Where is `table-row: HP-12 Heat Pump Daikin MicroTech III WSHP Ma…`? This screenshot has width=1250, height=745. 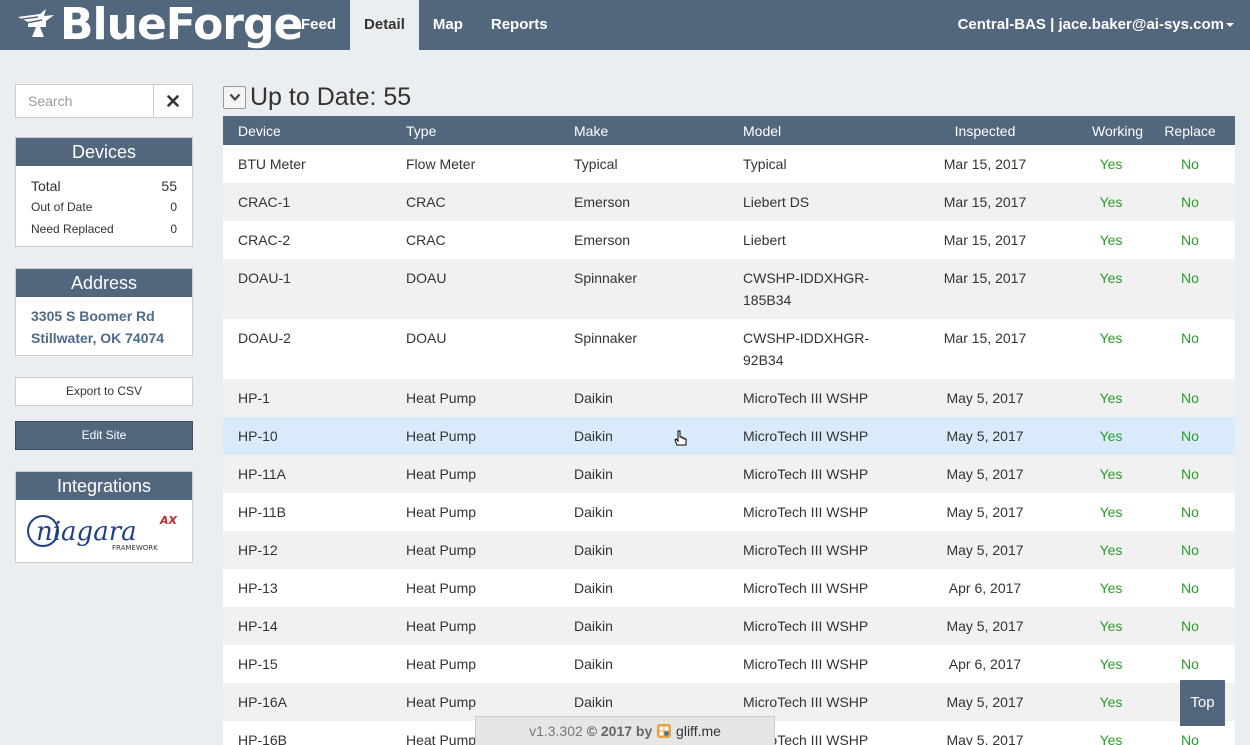 table-row: HP-12 Heat Pump Daikin MicroTech III WSHP Ma… is located at coordinates (729, 550).